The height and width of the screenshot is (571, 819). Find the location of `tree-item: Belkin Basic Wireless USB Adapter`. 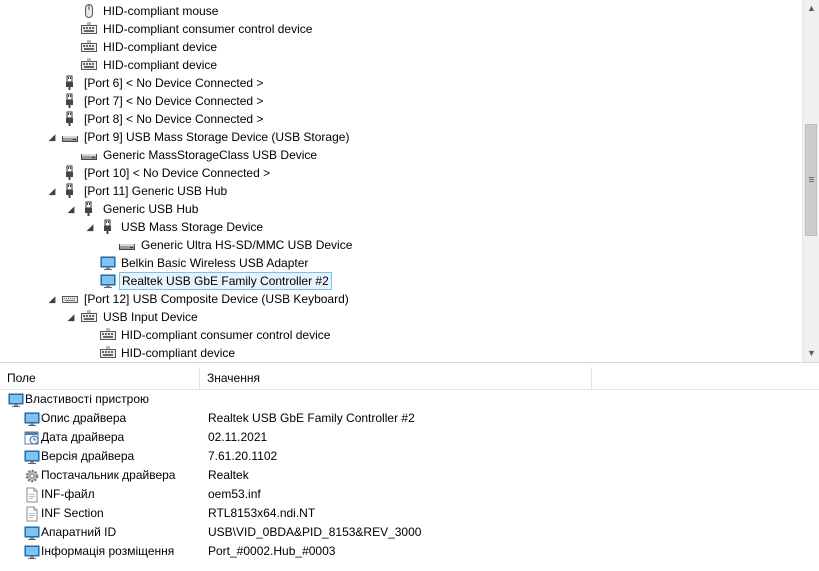

tree-item: Belkin Basic Wireless USB Adapter is located at coordinates (400, 263).